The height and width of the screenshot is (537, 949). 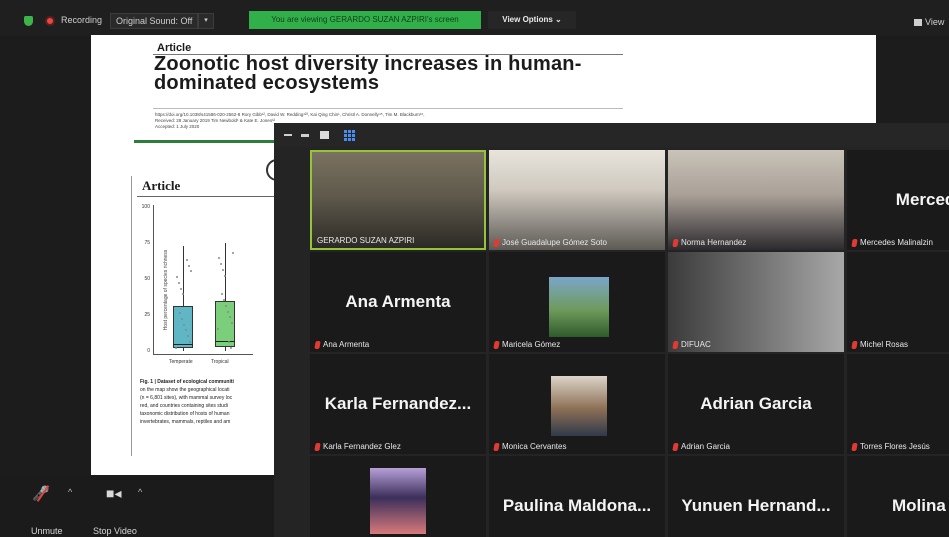 I want to click on participant-tile: DIFUAC, so click(x=756, y=302).